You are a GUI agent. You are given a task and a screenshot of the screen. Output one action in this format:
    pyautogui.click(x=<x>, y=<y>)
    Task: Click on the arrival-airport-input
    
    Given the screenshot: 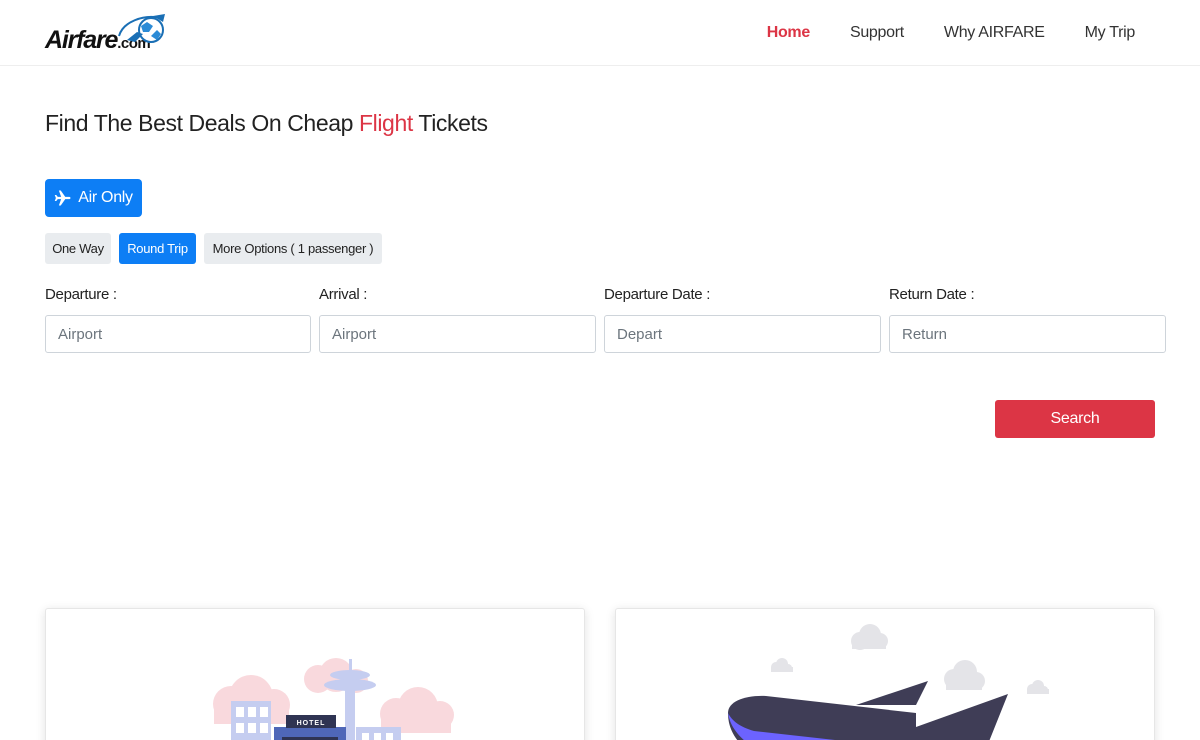 What is the action you would take?
    pyautogui.click(x=457, y=334)
    